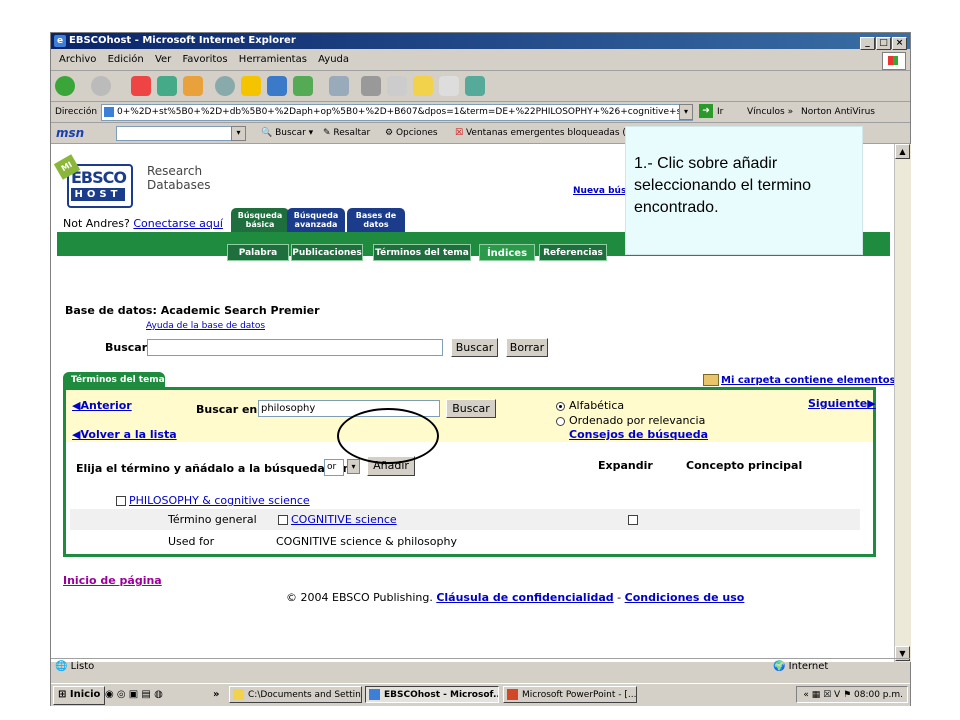 The width and height of the screenshot is (960, 720). I want to click on tab-busqueda-basica: Búsqueda básica, so click(260, 220).